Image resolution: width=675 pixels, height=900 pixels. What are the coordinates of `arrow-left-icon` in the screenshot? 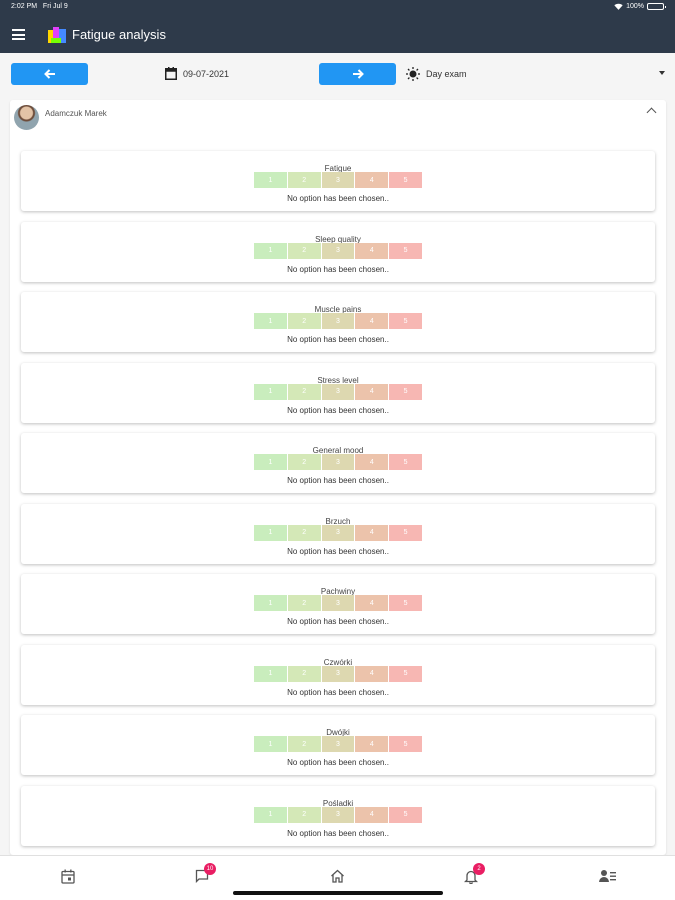 It's located at (49, 74).